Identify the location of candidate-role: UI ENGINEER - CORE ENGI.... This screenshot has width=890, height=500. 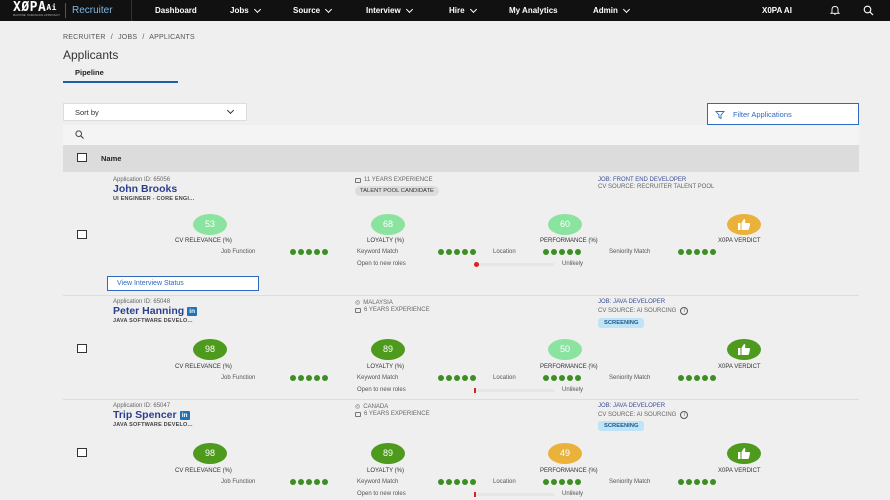
(154, 199).